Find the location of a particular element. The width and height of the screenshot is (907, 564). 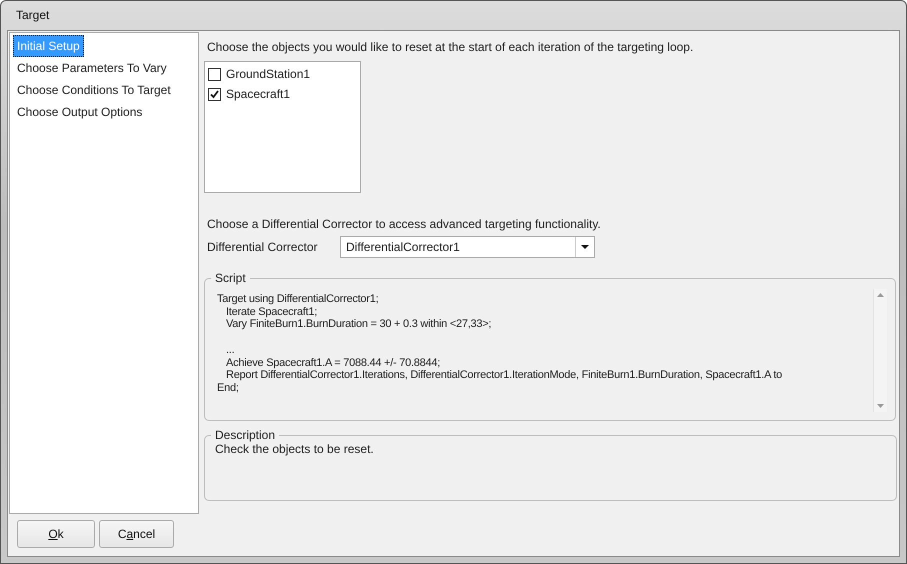

group-title: Description is located at coordinates (245, 435).